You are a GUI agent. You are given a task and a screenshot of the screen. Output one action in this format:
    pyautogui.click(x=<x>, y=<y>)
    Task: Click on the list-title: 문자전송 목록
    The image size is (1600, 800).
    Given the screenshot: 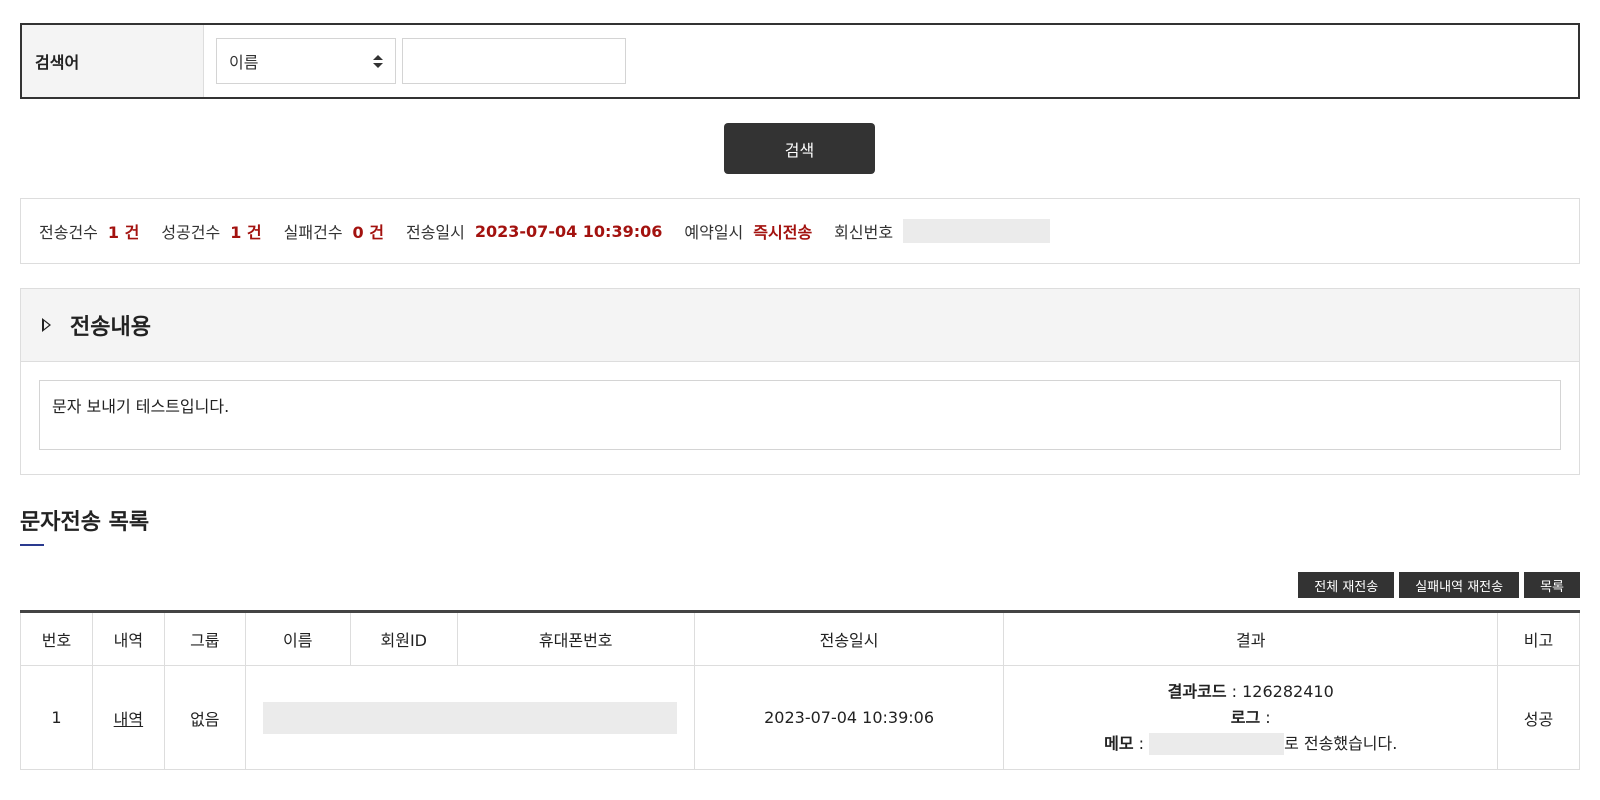 What is the action you would take?
    pyautogui.click(x=85, y=522)
    